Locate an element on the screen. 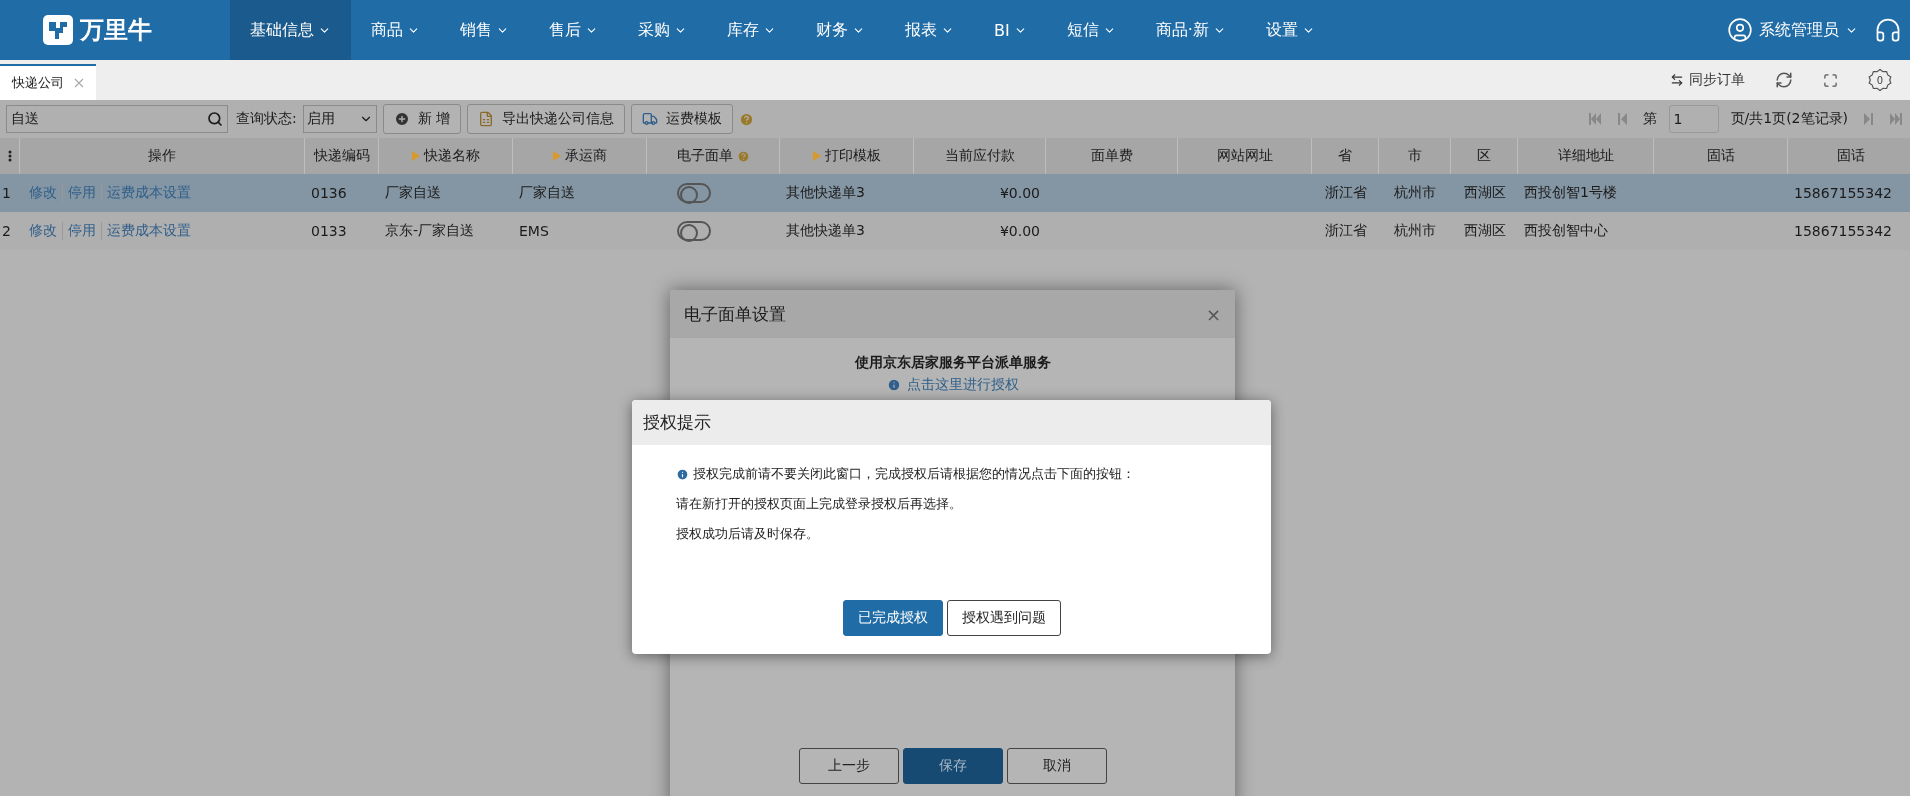 The image size is (1910, 796). user-menu: 系统管理员 is located at coordinates (1800, 30).